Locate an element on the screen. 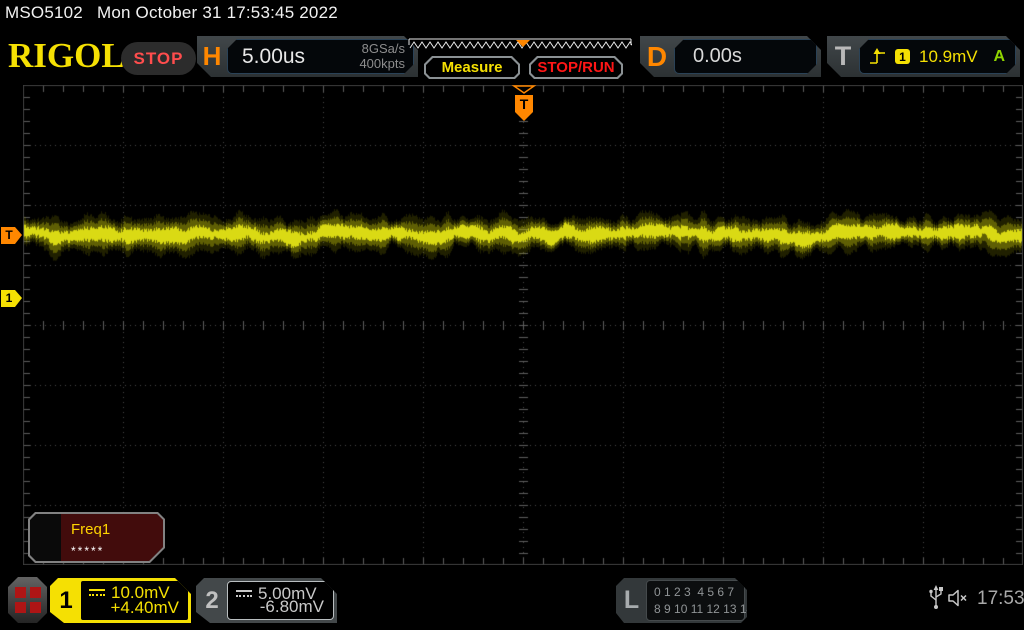  trigger-level-value: 10.9mV is located at coordinates (948, 56).